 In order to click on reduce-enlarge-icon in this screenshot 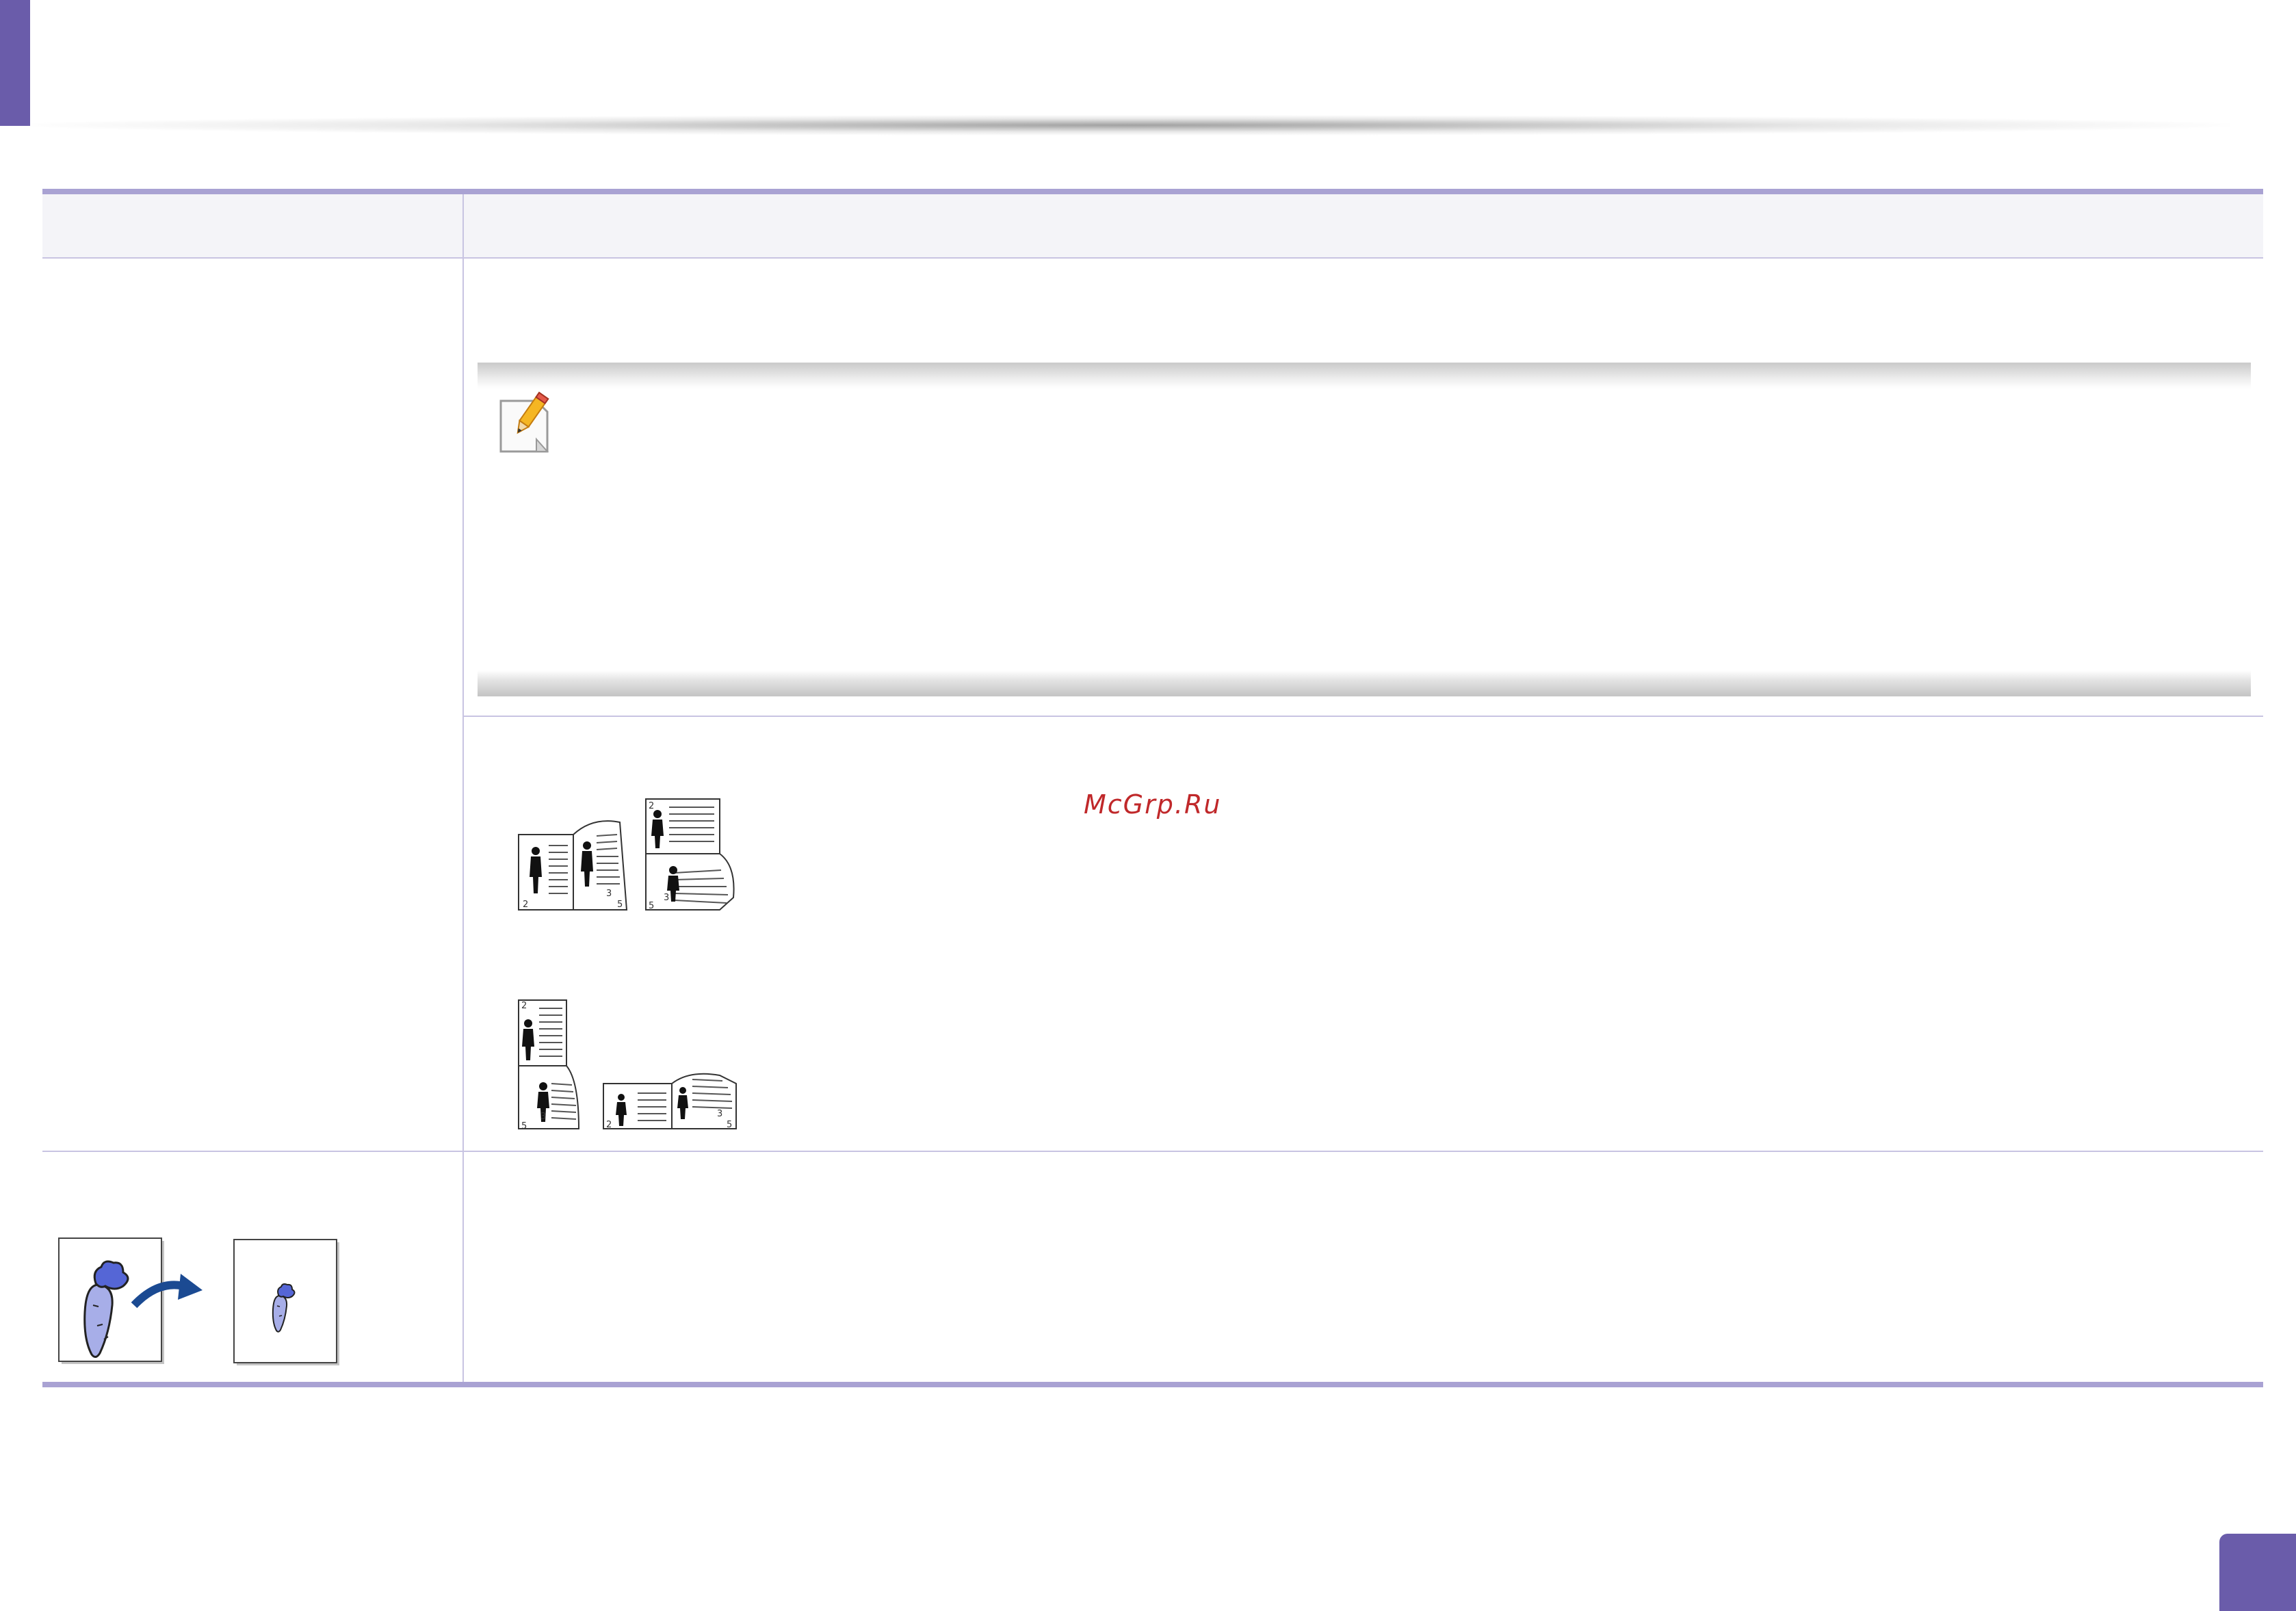, I will do `click(198, 1301)`.